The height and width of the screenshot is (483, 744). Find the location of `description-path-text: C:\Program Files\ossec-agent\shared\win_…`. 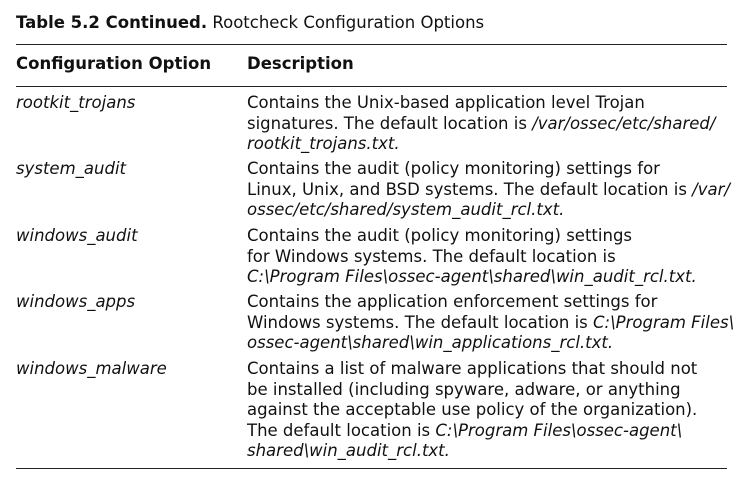

description-path-text: C:\Program Files\ossec-agent\shared\win_… is located at coordinates (472, 276).